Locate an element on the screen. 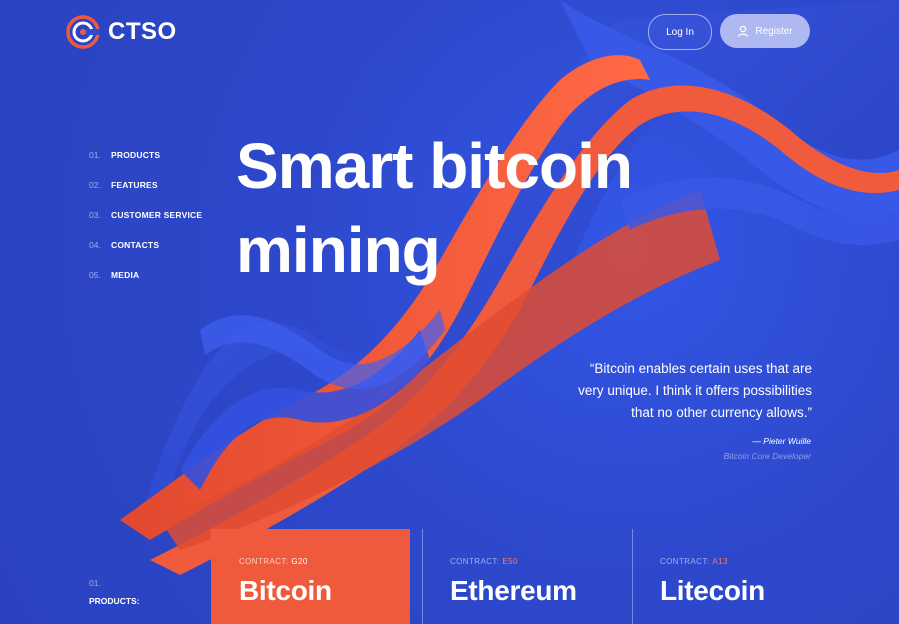 The width and height of the screenshot is (899, 624). brand-name: CTSO is located at coordinates (142, 31).